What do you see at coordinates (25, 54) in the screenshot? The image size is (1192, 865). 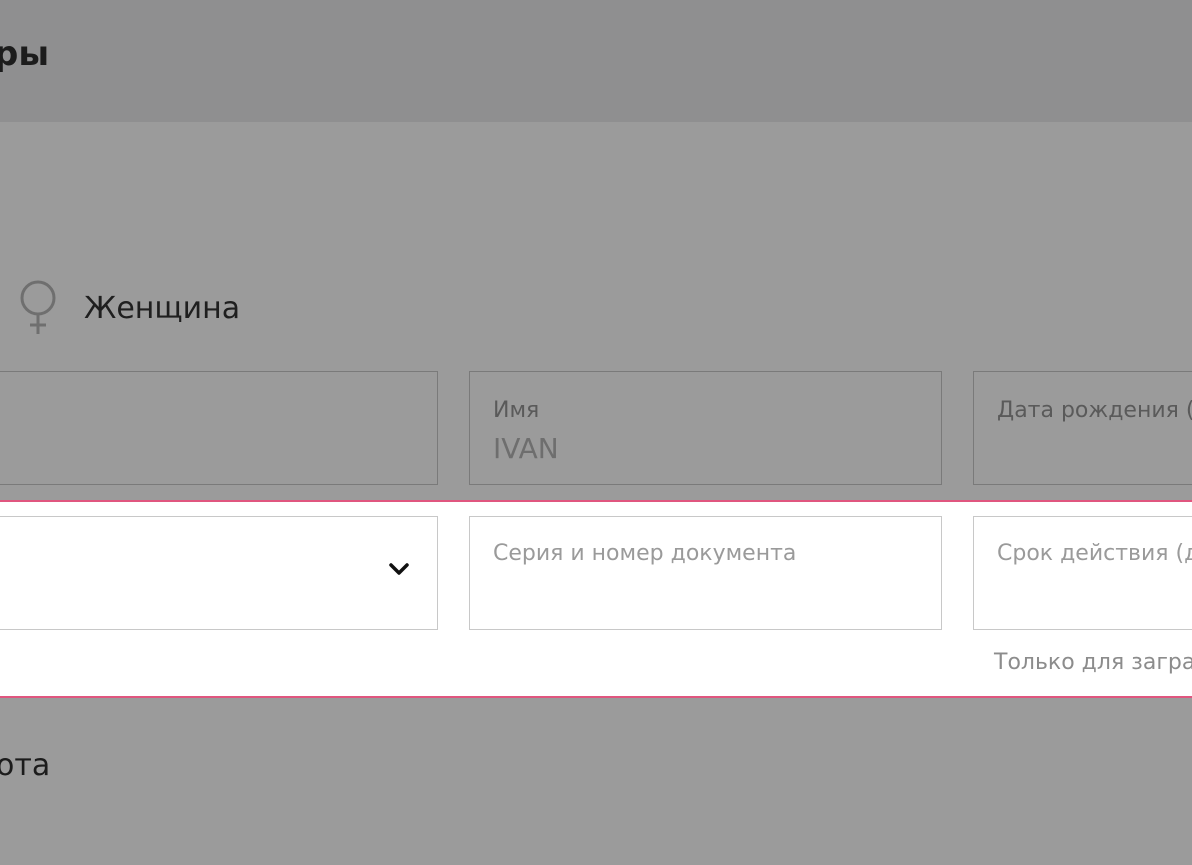 I see `page-title: ры` at bounding box center [25, 54].